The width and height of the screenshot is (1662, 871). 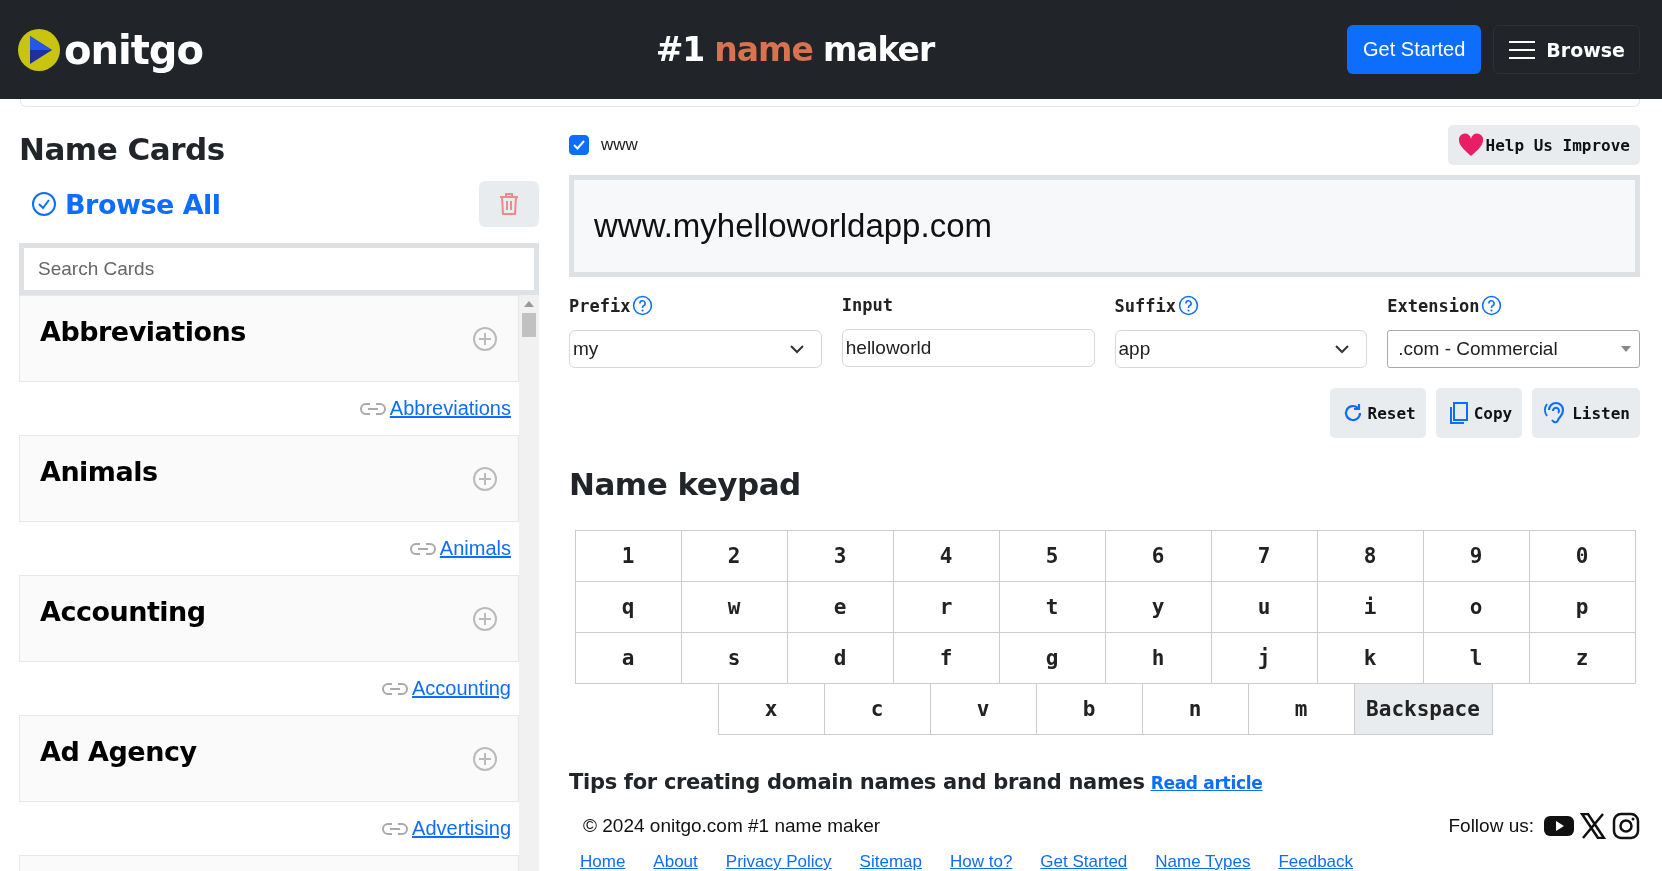 What do you see at coordinates (1470, 145) in the screenshot?
I see `heart-icon` at bounding box center [1470, 145].